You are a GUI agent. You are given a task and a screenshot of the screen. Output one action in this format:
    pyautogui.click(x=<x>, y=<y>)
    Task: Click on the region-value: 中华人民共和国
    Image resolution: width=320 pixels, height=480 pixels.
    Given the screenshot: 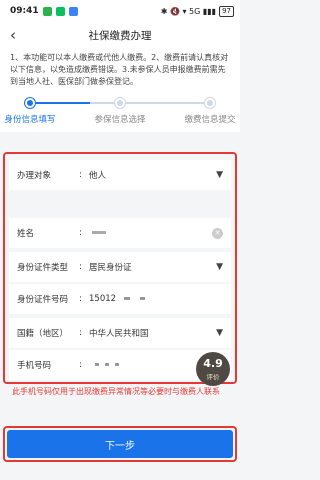 What is the action you would take?
    pyautogui.click(x=119, y=334)
    